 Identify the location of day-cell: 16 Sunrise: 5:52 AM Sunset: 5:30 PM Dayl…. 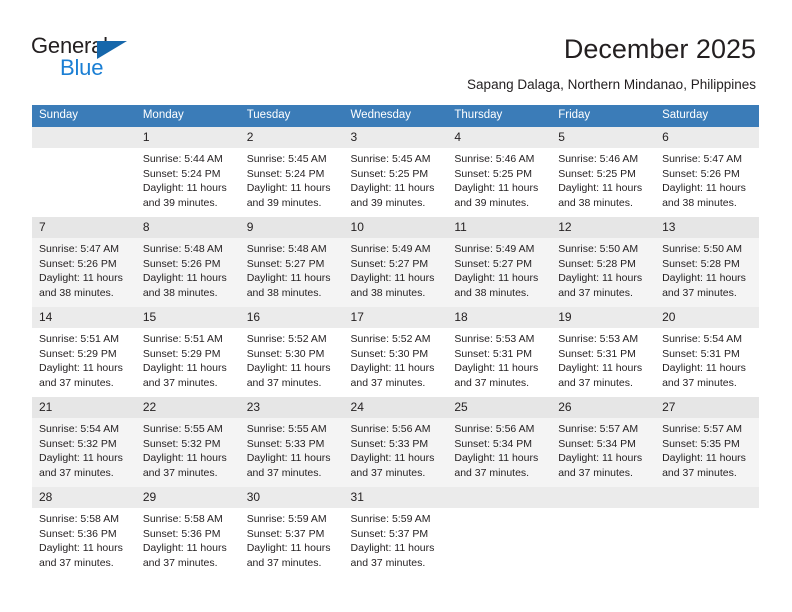
(291, 352).